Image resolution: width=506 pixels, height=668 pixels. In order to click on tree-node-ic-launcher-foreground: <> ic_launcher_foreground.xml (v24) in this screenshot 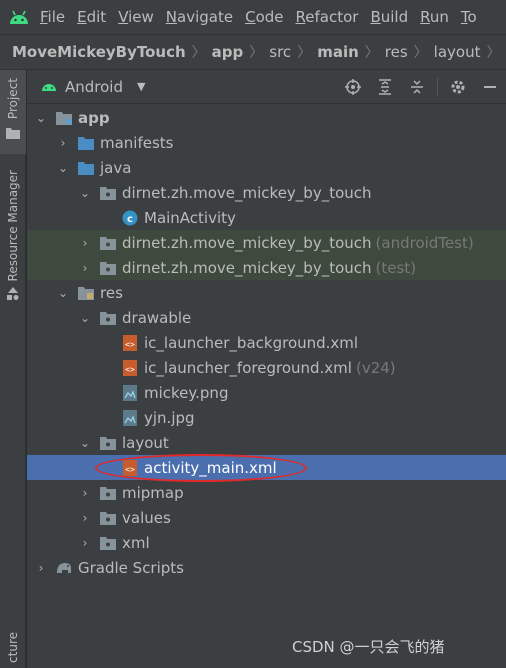, I will do `click(266, 367)`.